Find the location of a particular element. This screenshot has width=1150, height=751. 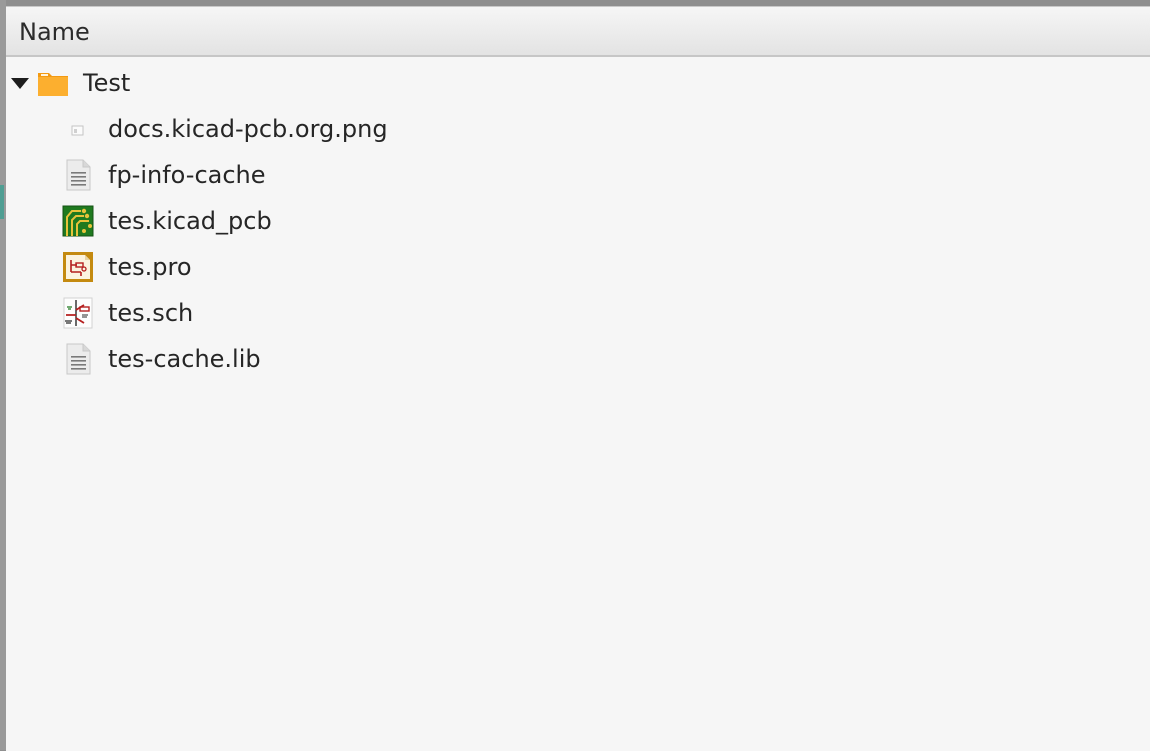

file-label: tes.pro is located at coordinates (150, 267).